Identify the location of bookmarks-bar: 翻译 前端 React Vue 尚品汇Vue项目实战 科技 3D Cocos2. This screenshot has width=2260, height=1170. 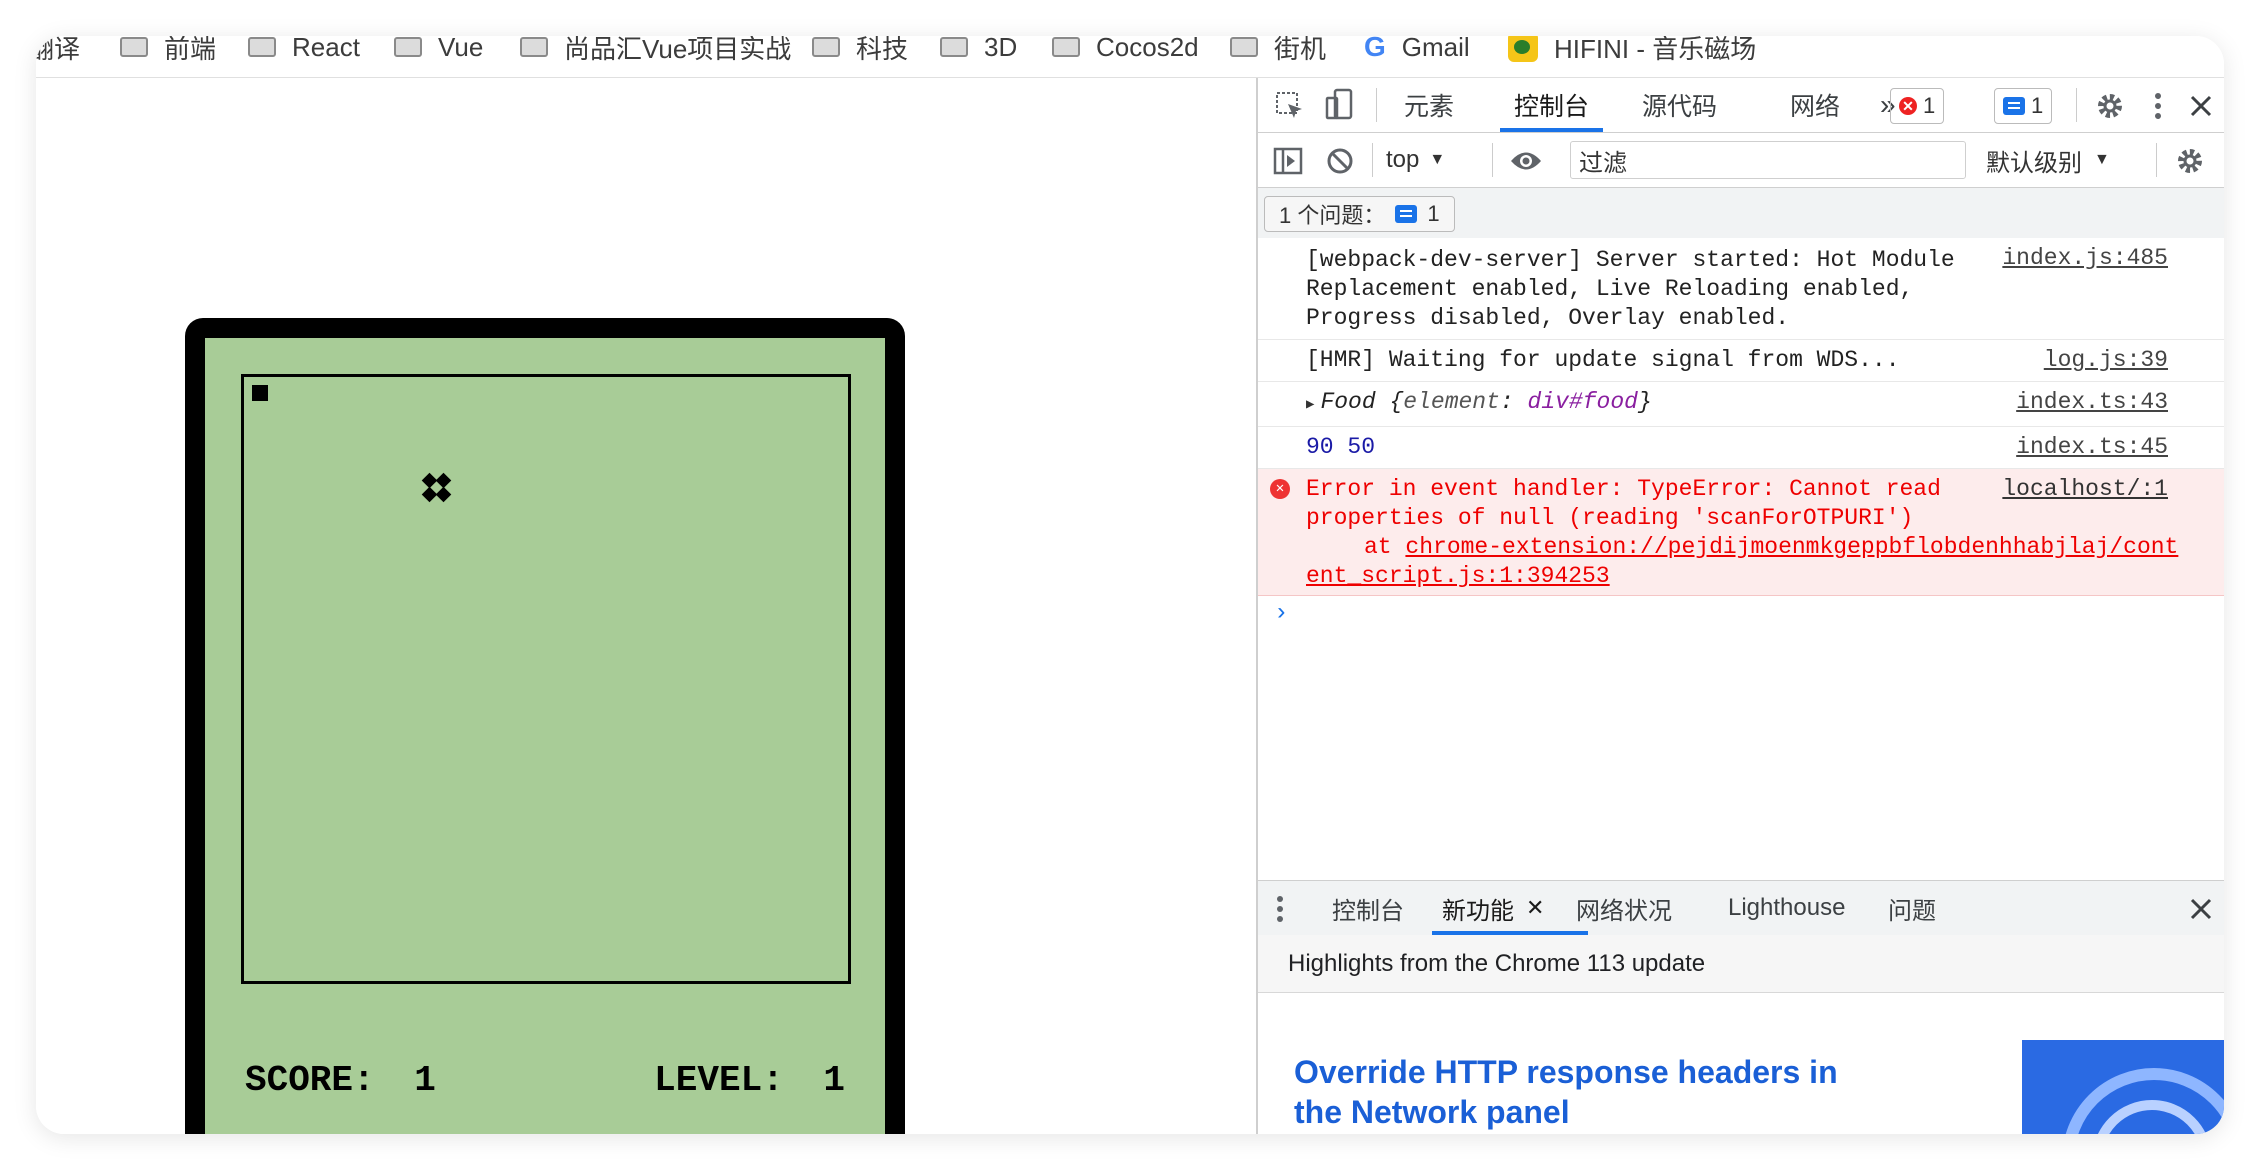
(1130, 57).